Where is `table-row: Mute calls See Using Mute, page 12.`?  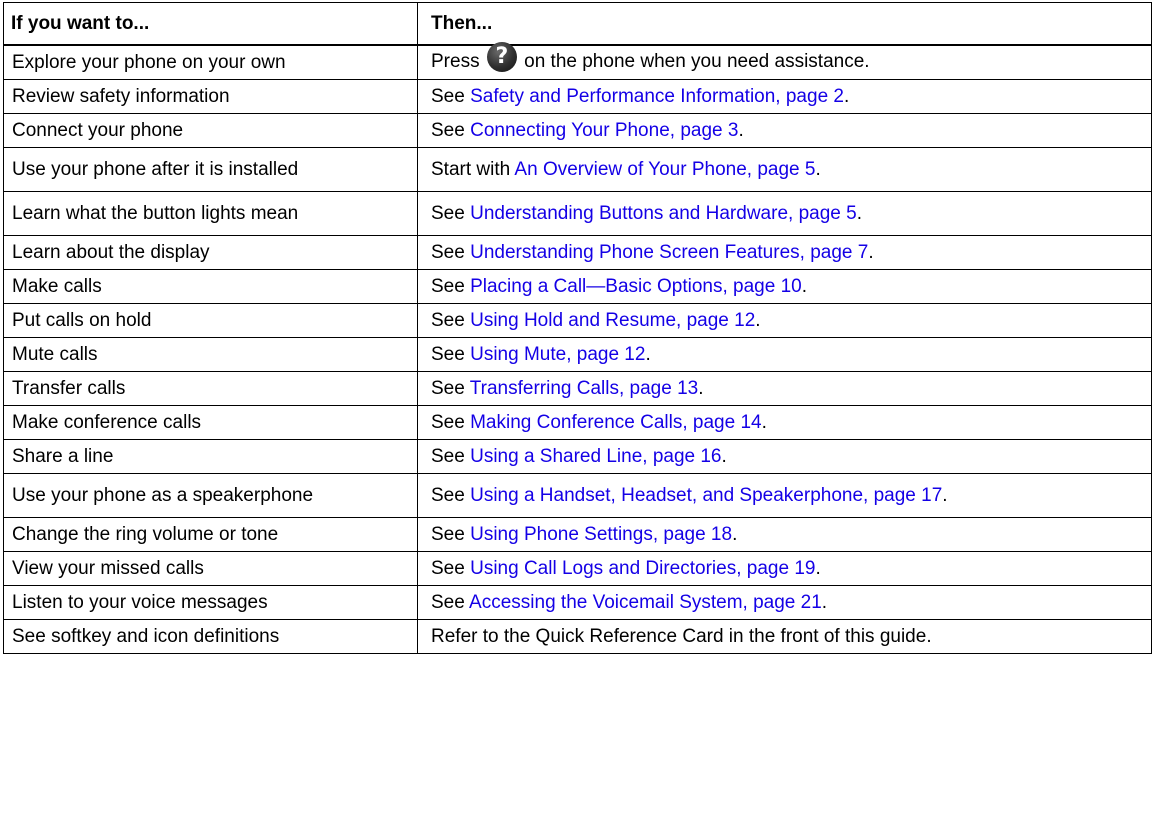
table-row: Mute calls See Using Mute, page 12. is located at coordinates (577, 354).